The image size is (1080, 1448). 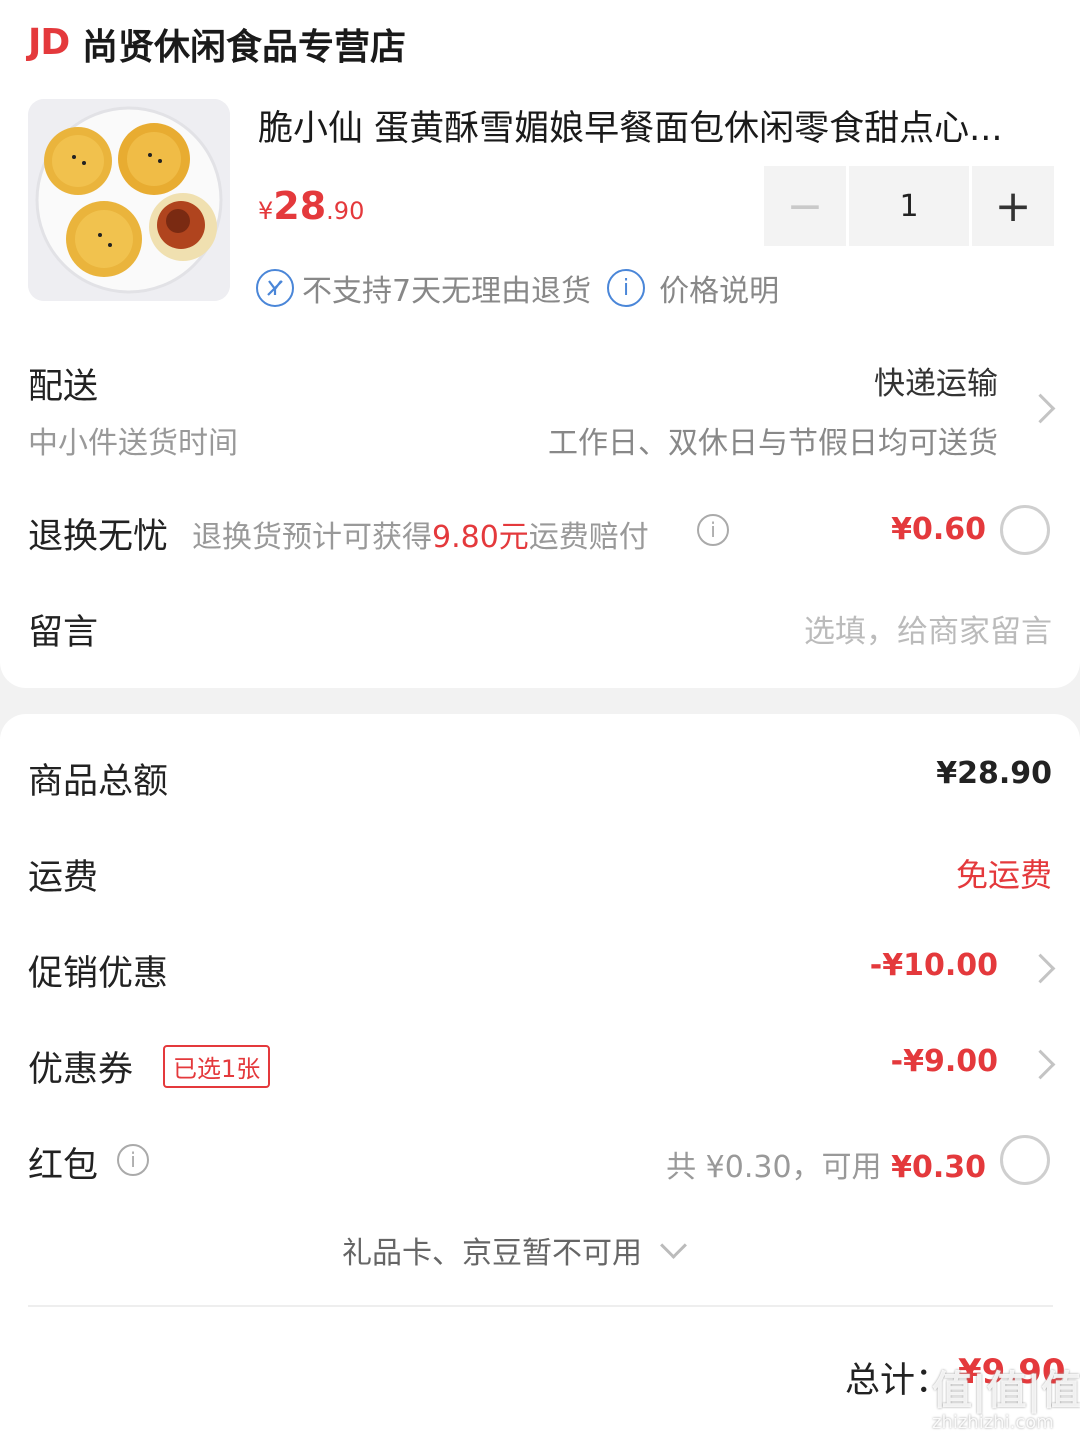 What do you see at coordinates (944, 1061) in the screenshot?
I see `coupon-value: -¥9.00` at bounding box center [944, 1061].